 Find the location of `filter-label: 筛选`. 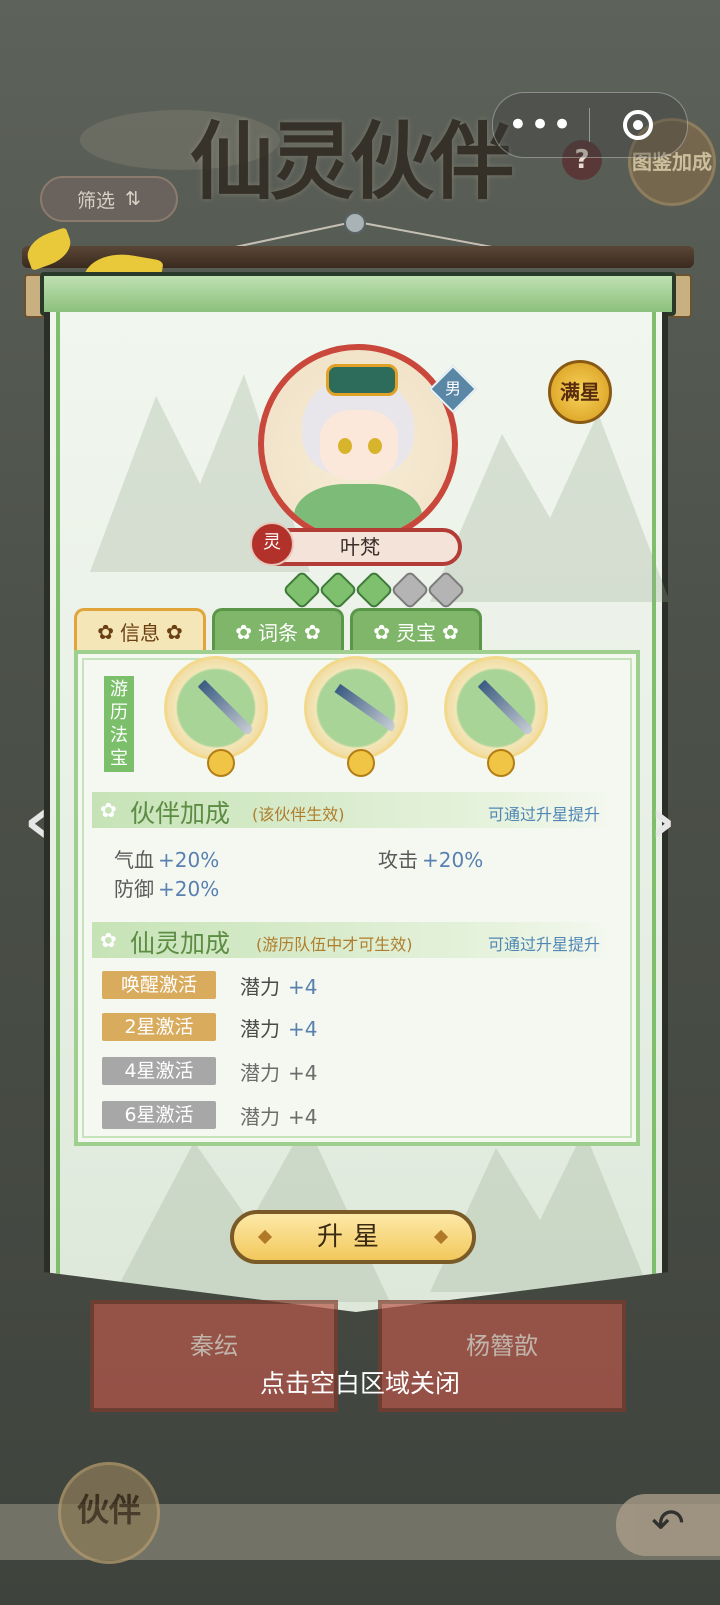

filter-label: 筛选 is located at coordinates (96, 200).